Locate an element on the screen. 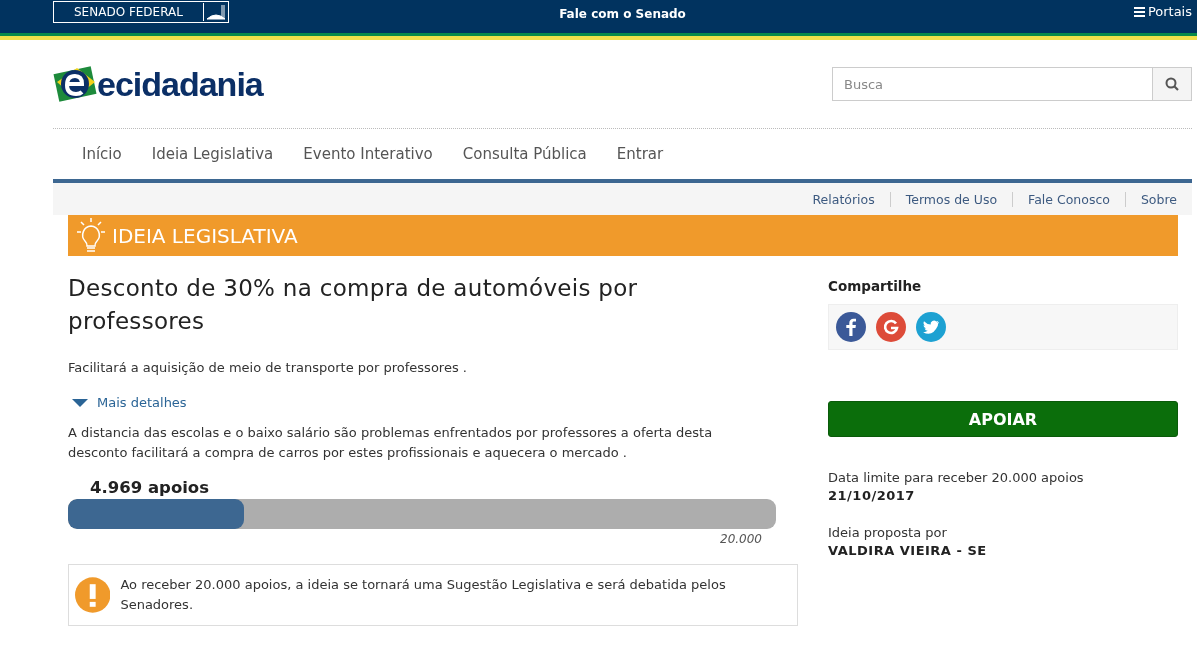 This screenshot has height=645, width=1197. support-button: APOIAR is located at coordinates (1003, 419).